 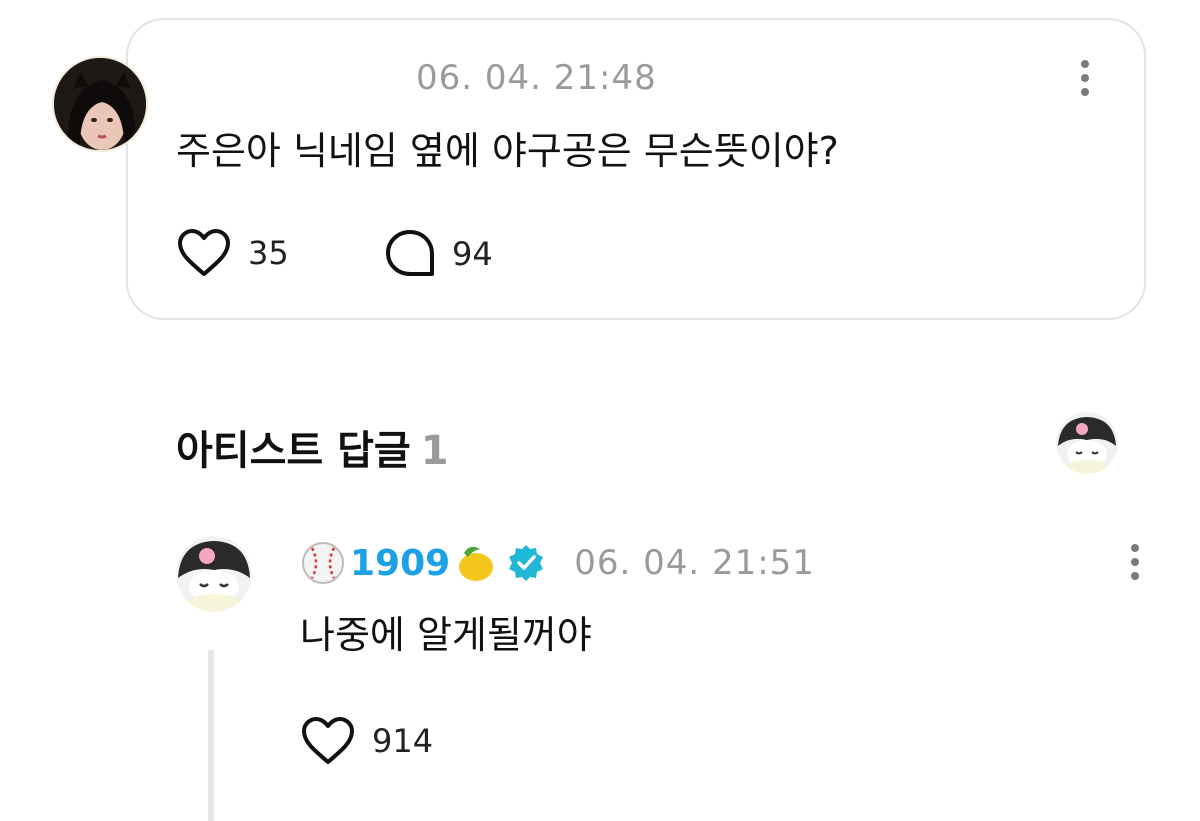 What do you see at coordinates (232, 253) in the screenshot?
I see `post-like-button: 35` at bounding box center [232, 253].